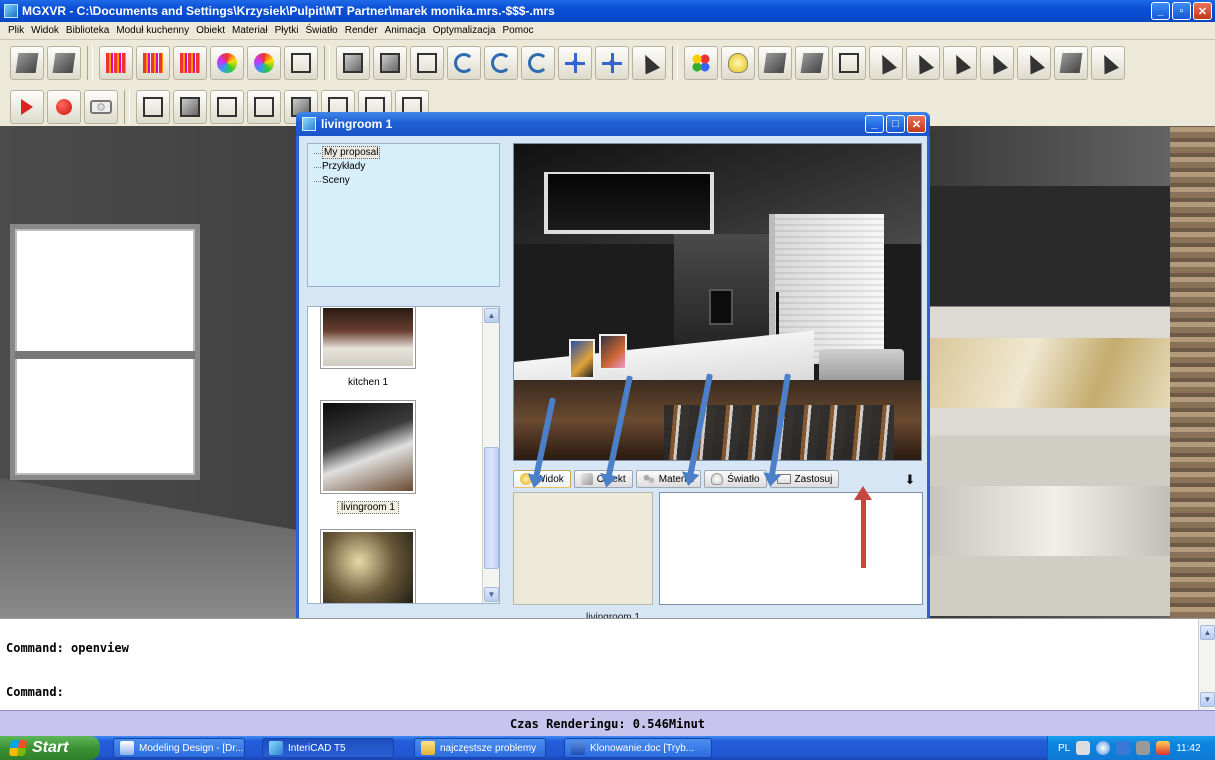 The width and height of the screenshot is (1215, 760). Describe the element at coordinates (45, 30) in the screenshot. I see `menu-widok: Widok` at that location.